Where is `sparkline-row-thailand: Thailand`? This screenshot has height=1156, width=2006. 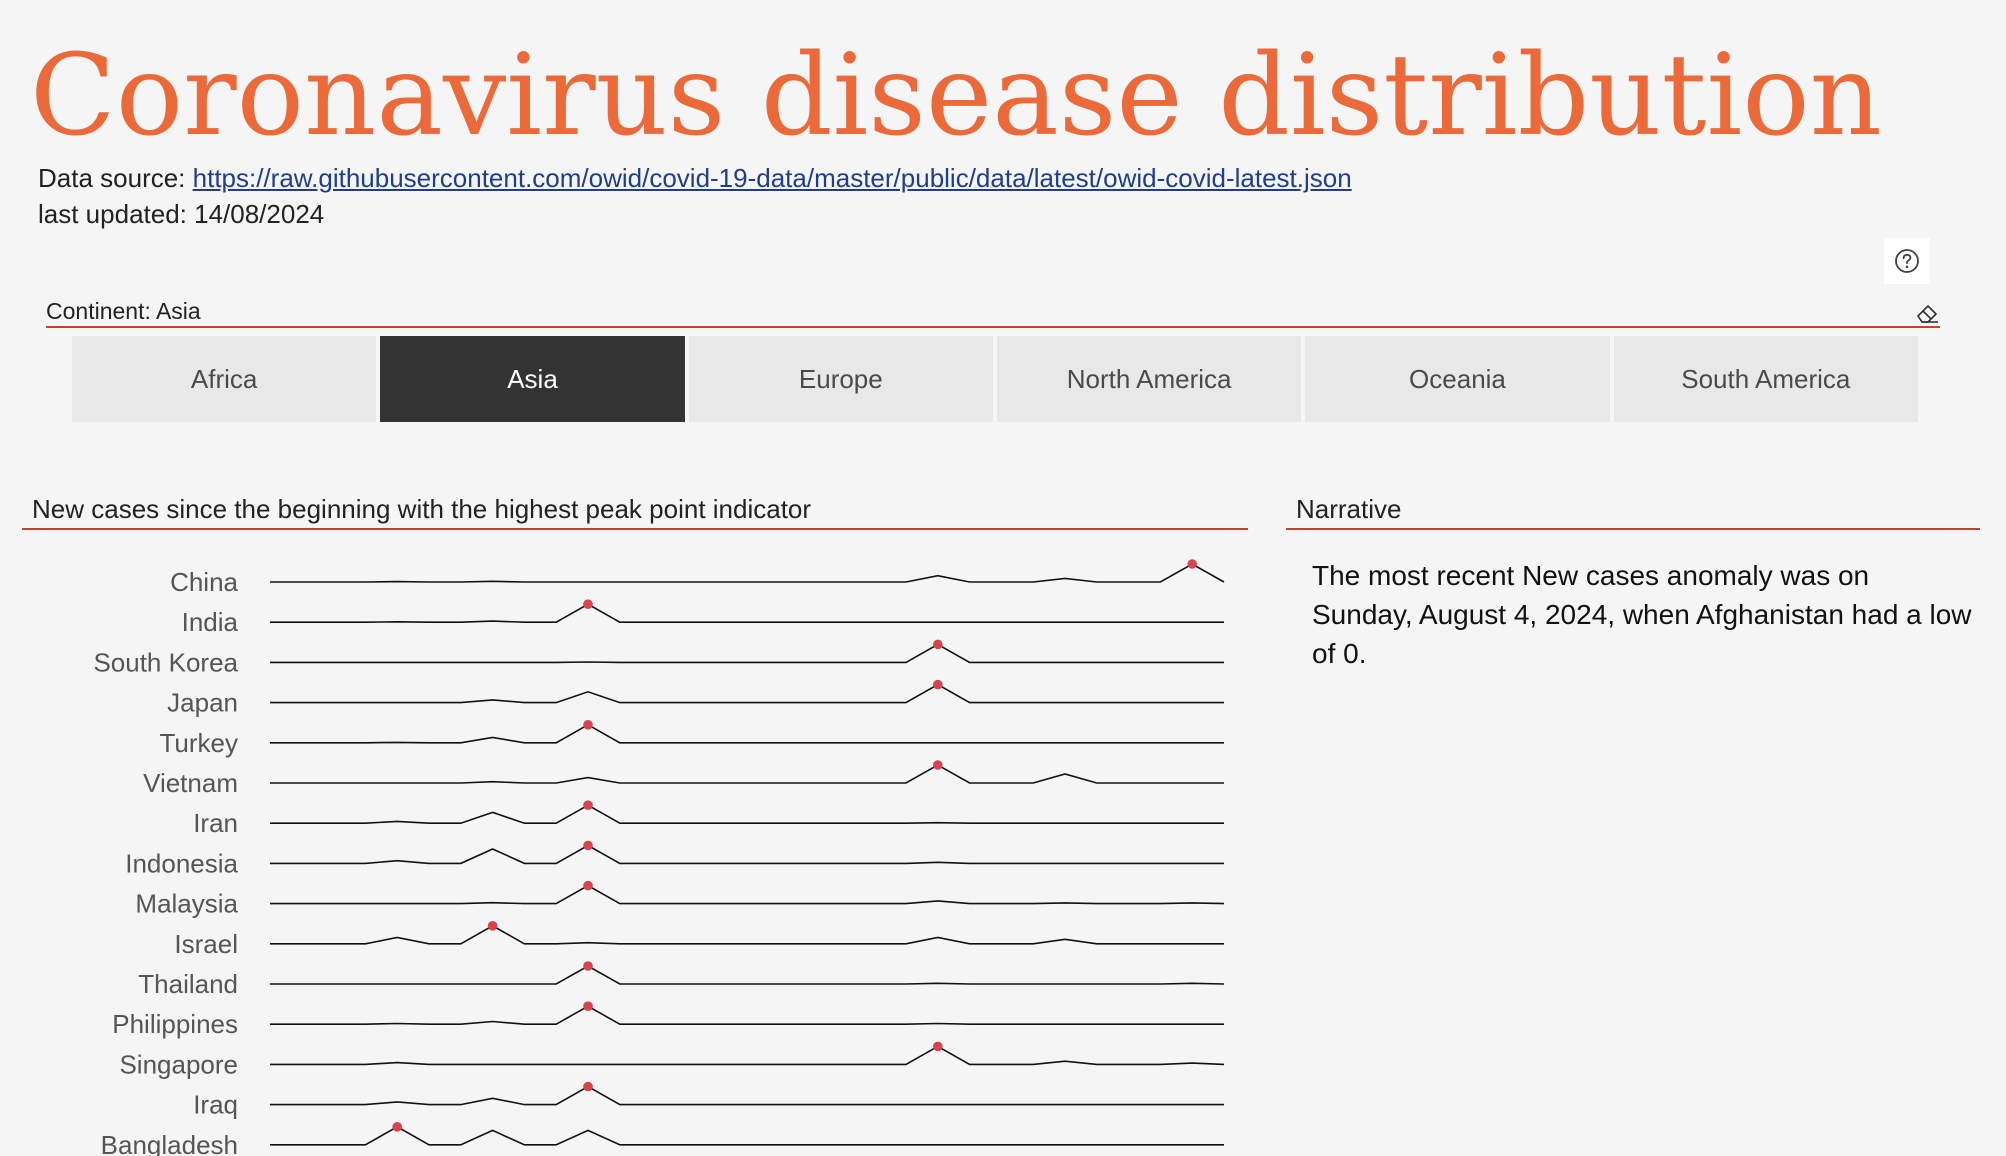
sparkline-row-thailand: Thailand is located at coordinates (681, 980).